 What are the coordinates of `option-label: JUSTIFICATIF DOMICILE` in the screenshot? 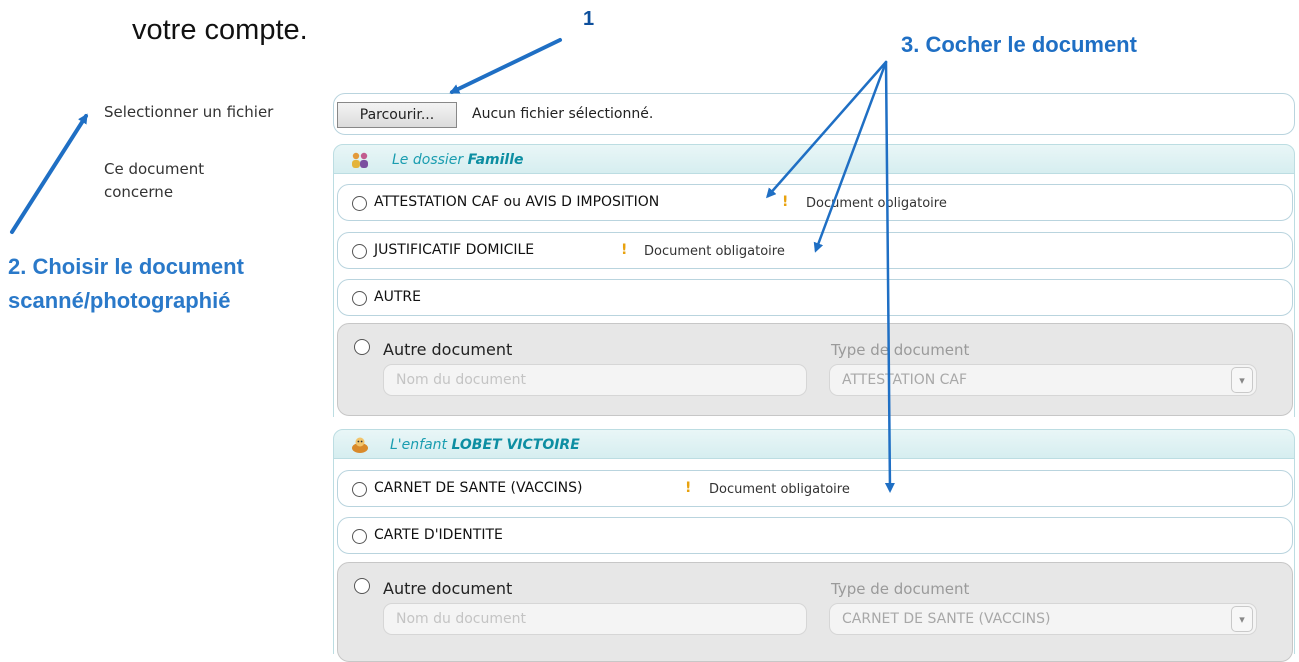 It's located at (454, 250).